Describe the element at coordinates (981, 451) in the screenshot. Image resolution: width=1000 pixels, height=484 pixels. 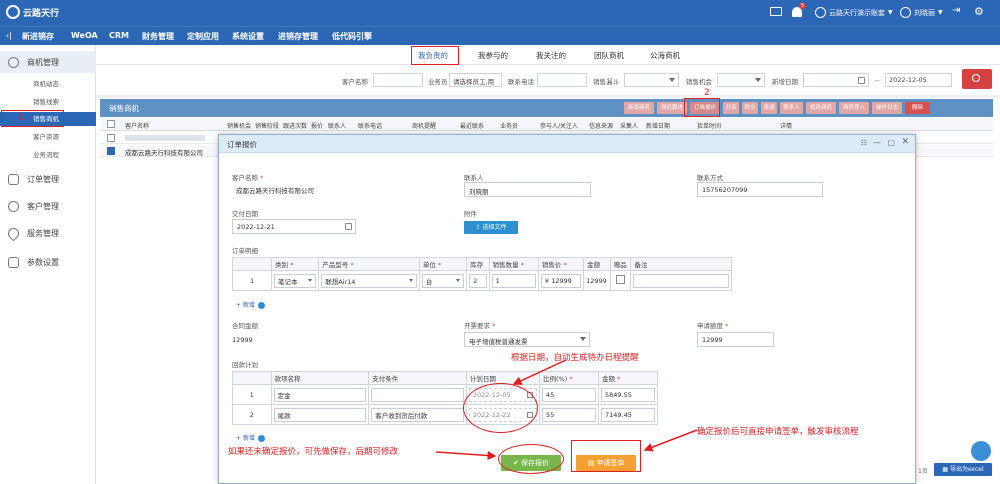
I see `assistant-icon` at that location.